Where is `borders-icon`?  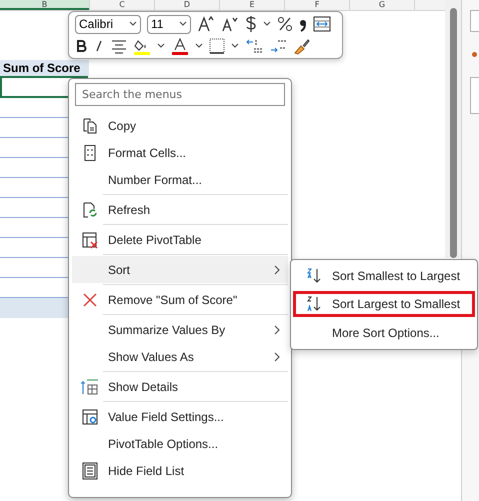 borders-icon is located at coordinates (217, 46).